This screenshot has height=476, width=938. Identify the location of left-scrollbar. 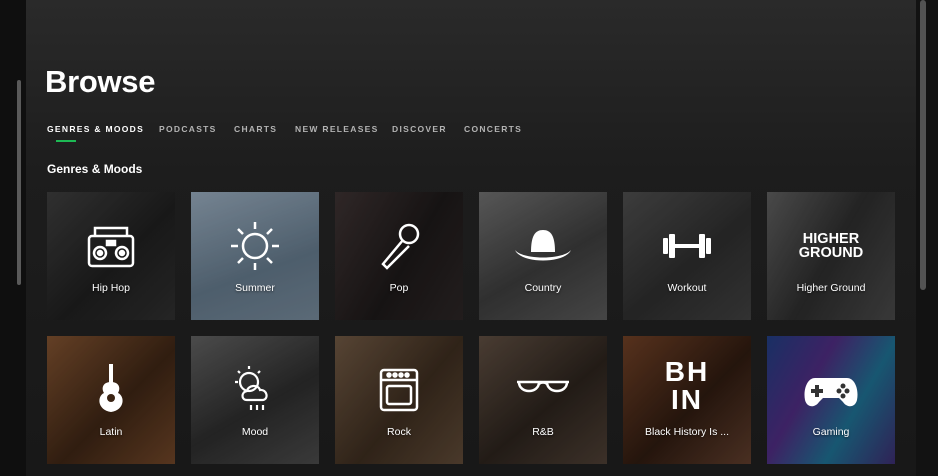
(19, 182).